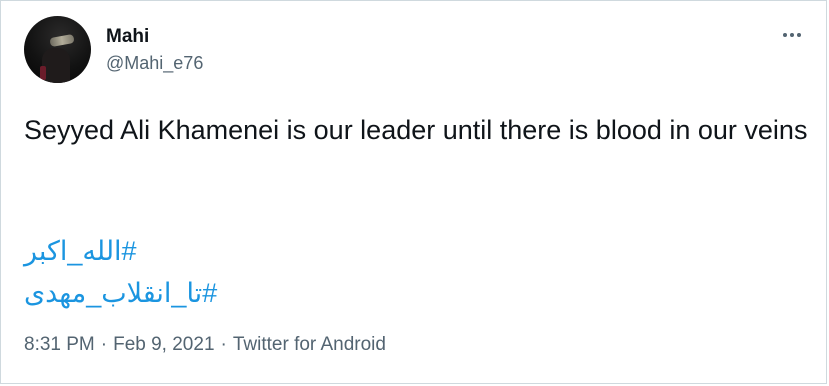 The height and width of the screenshot is (386, 829). I want to click on avatar-headband, so click(62, 40).